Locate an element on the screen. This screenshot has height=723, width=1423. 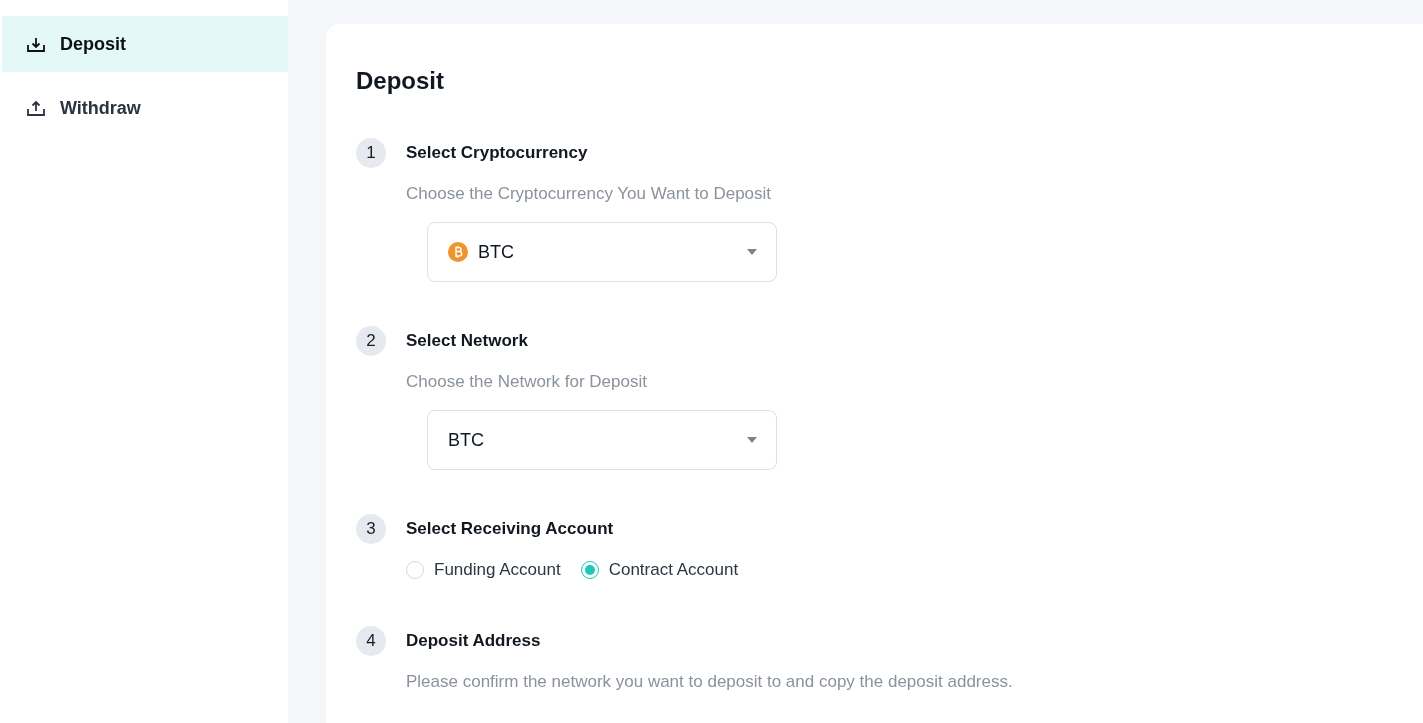
radio-option: Contract Account is located at coordinates (659, 570).